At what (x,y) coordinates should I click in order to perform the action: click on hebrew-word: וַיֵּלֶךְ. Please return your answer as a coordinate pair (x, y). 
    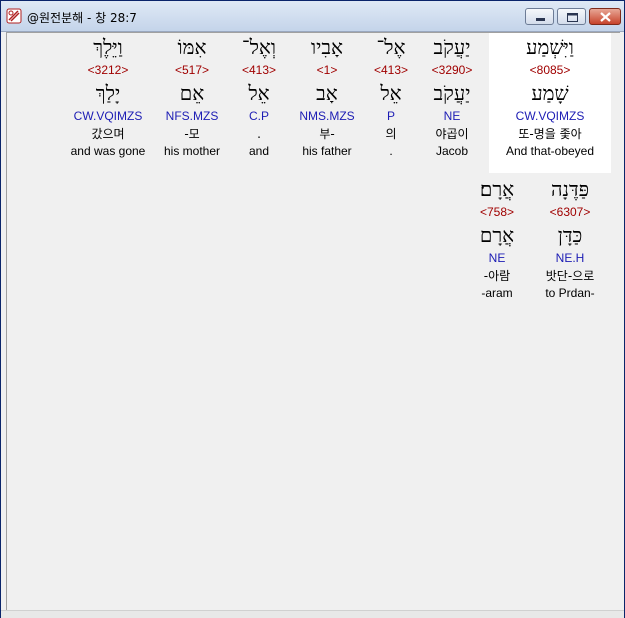
    Looking at the image, I should click on (108, 47).